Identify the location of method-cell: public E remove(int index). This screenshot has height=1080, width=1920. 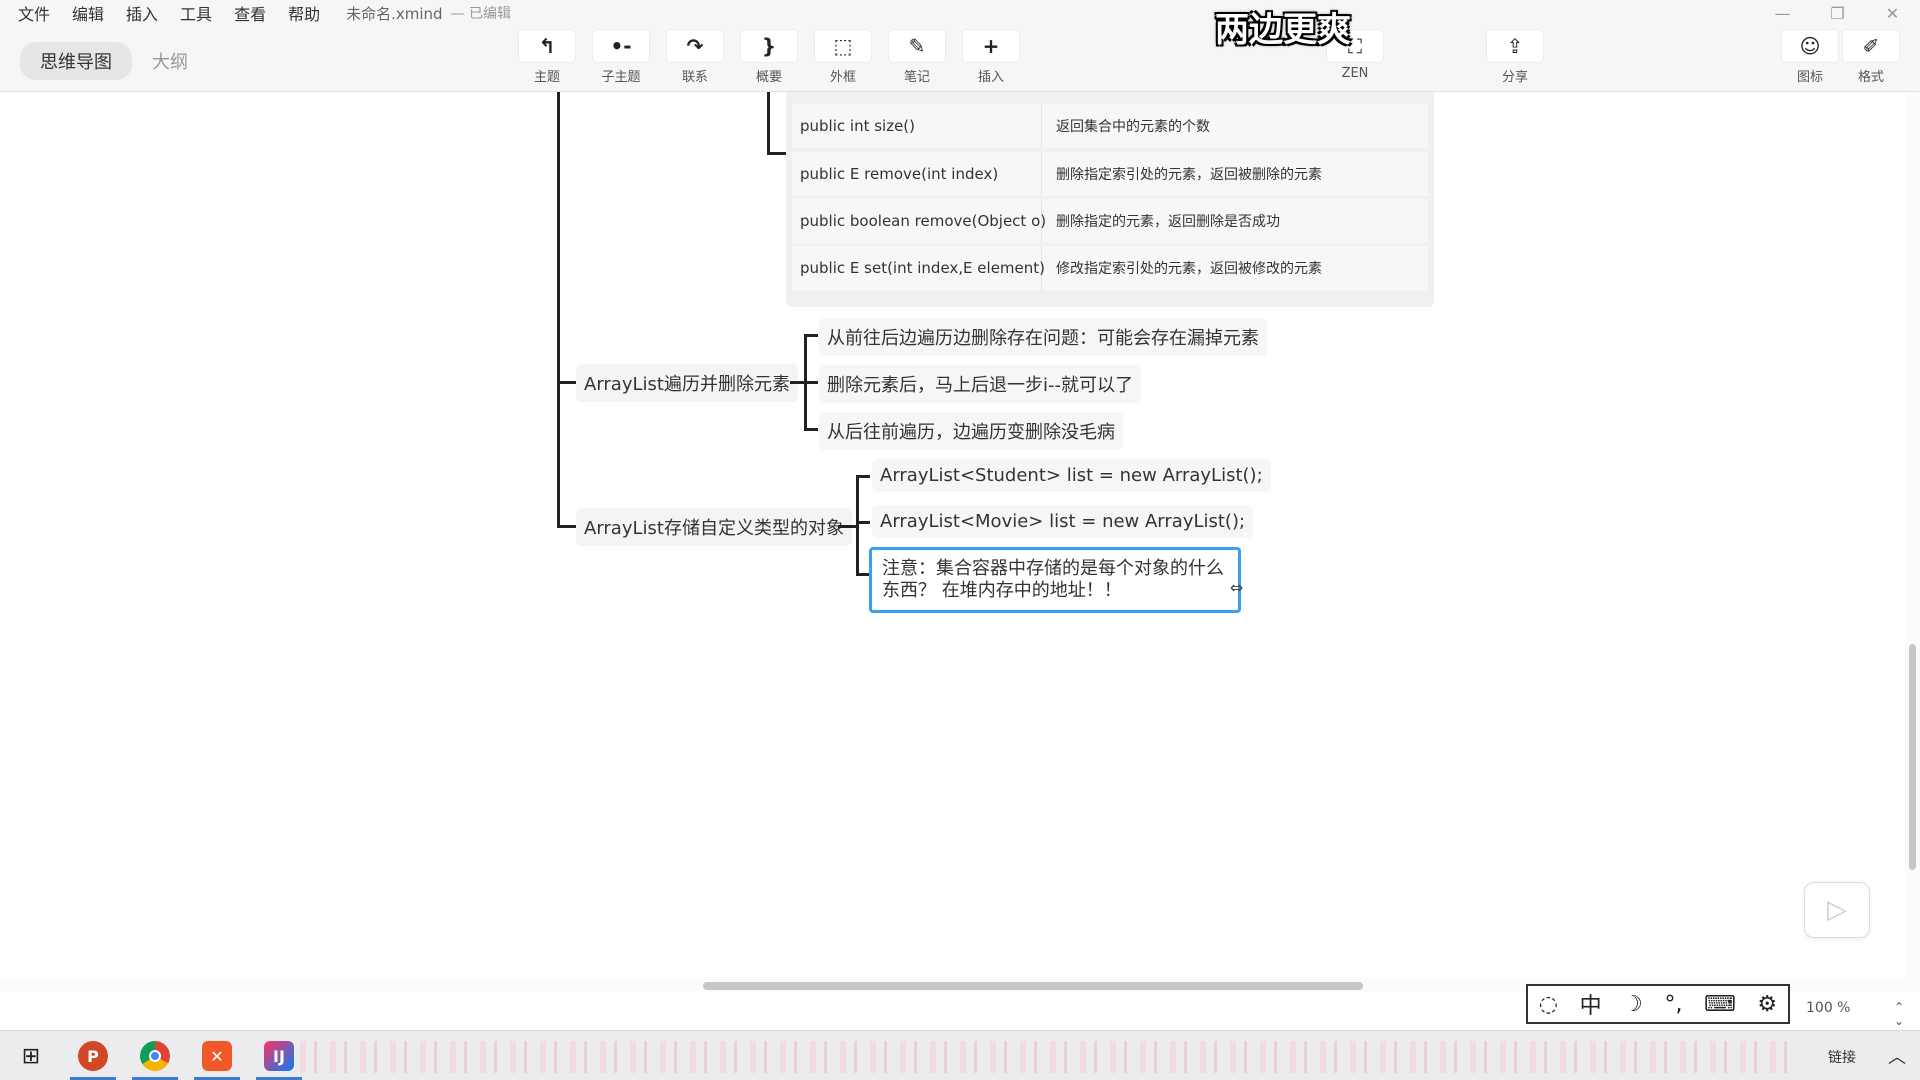
(917, 174).